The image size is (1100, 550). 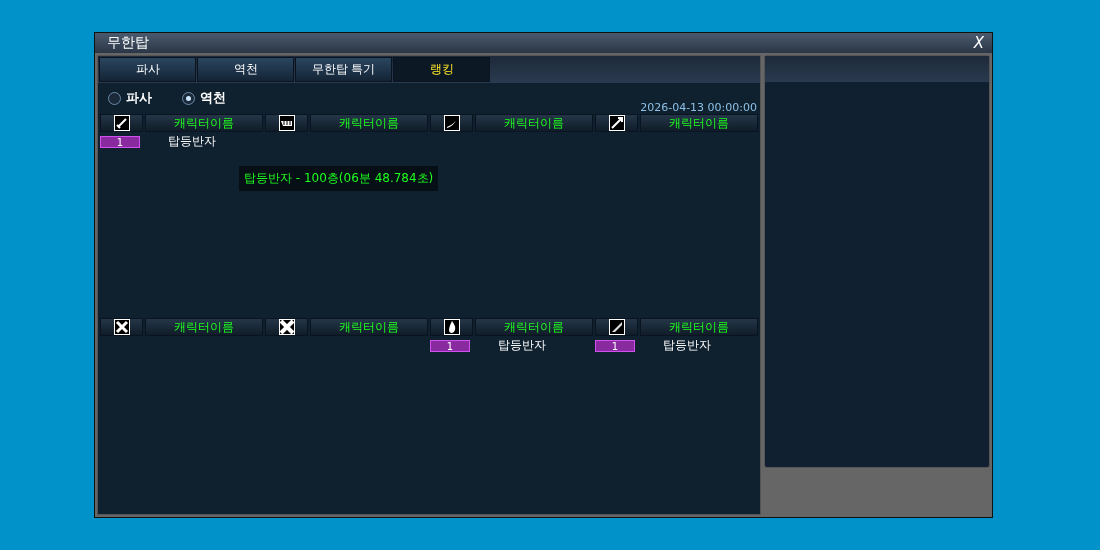 I want to click on tab: 랭킹, so click(x=441, y=69).